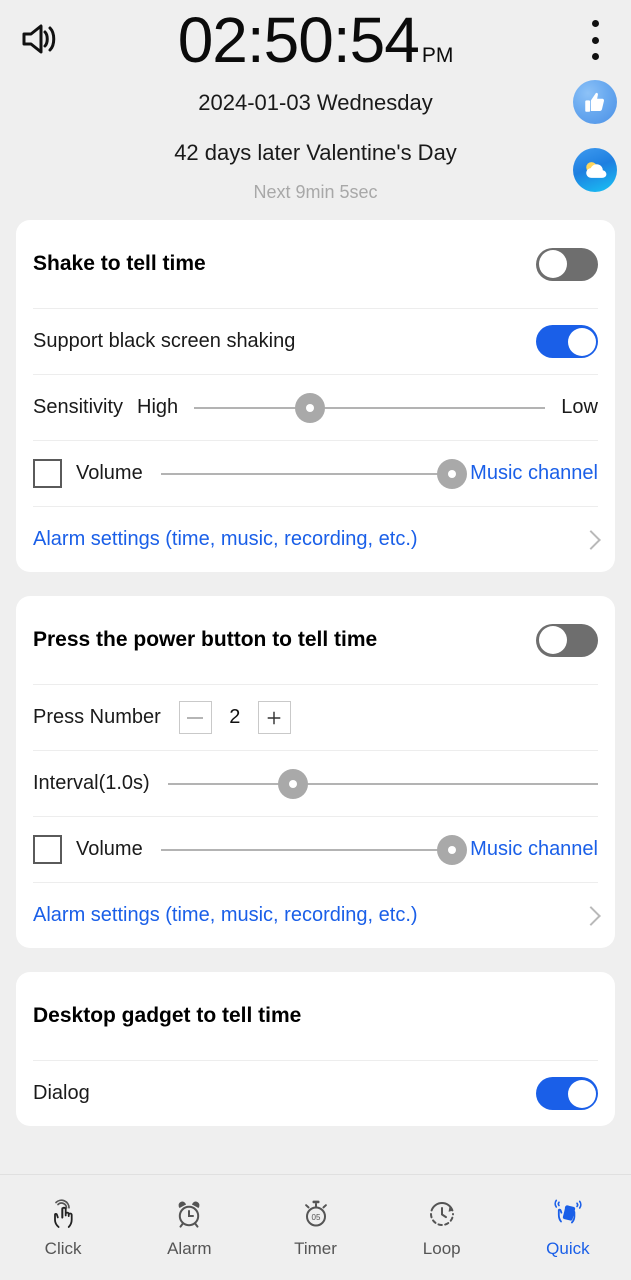 The height and width of the screenshot is (1280, 631). I want to click on sensitivity-slider, so click(370, 407).